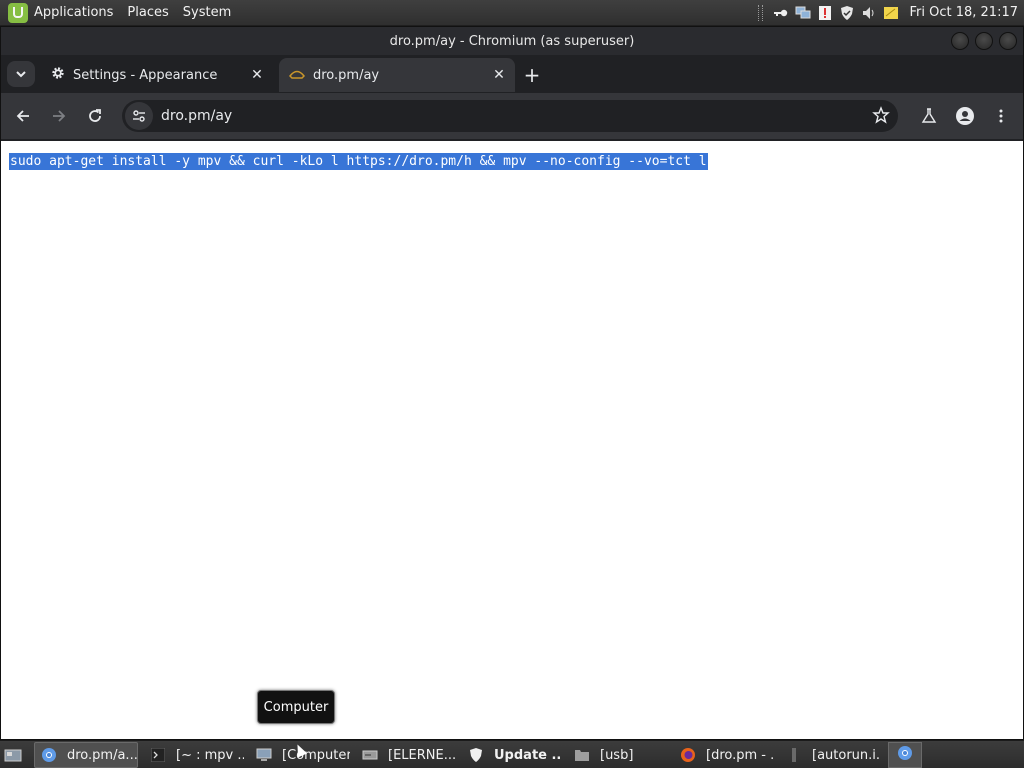 Image resolution: width=1024 pixels, height=768 pixels. Describe the element at coordinates (158, 755) in the screenshot. I see `terminal-icon` at that location.